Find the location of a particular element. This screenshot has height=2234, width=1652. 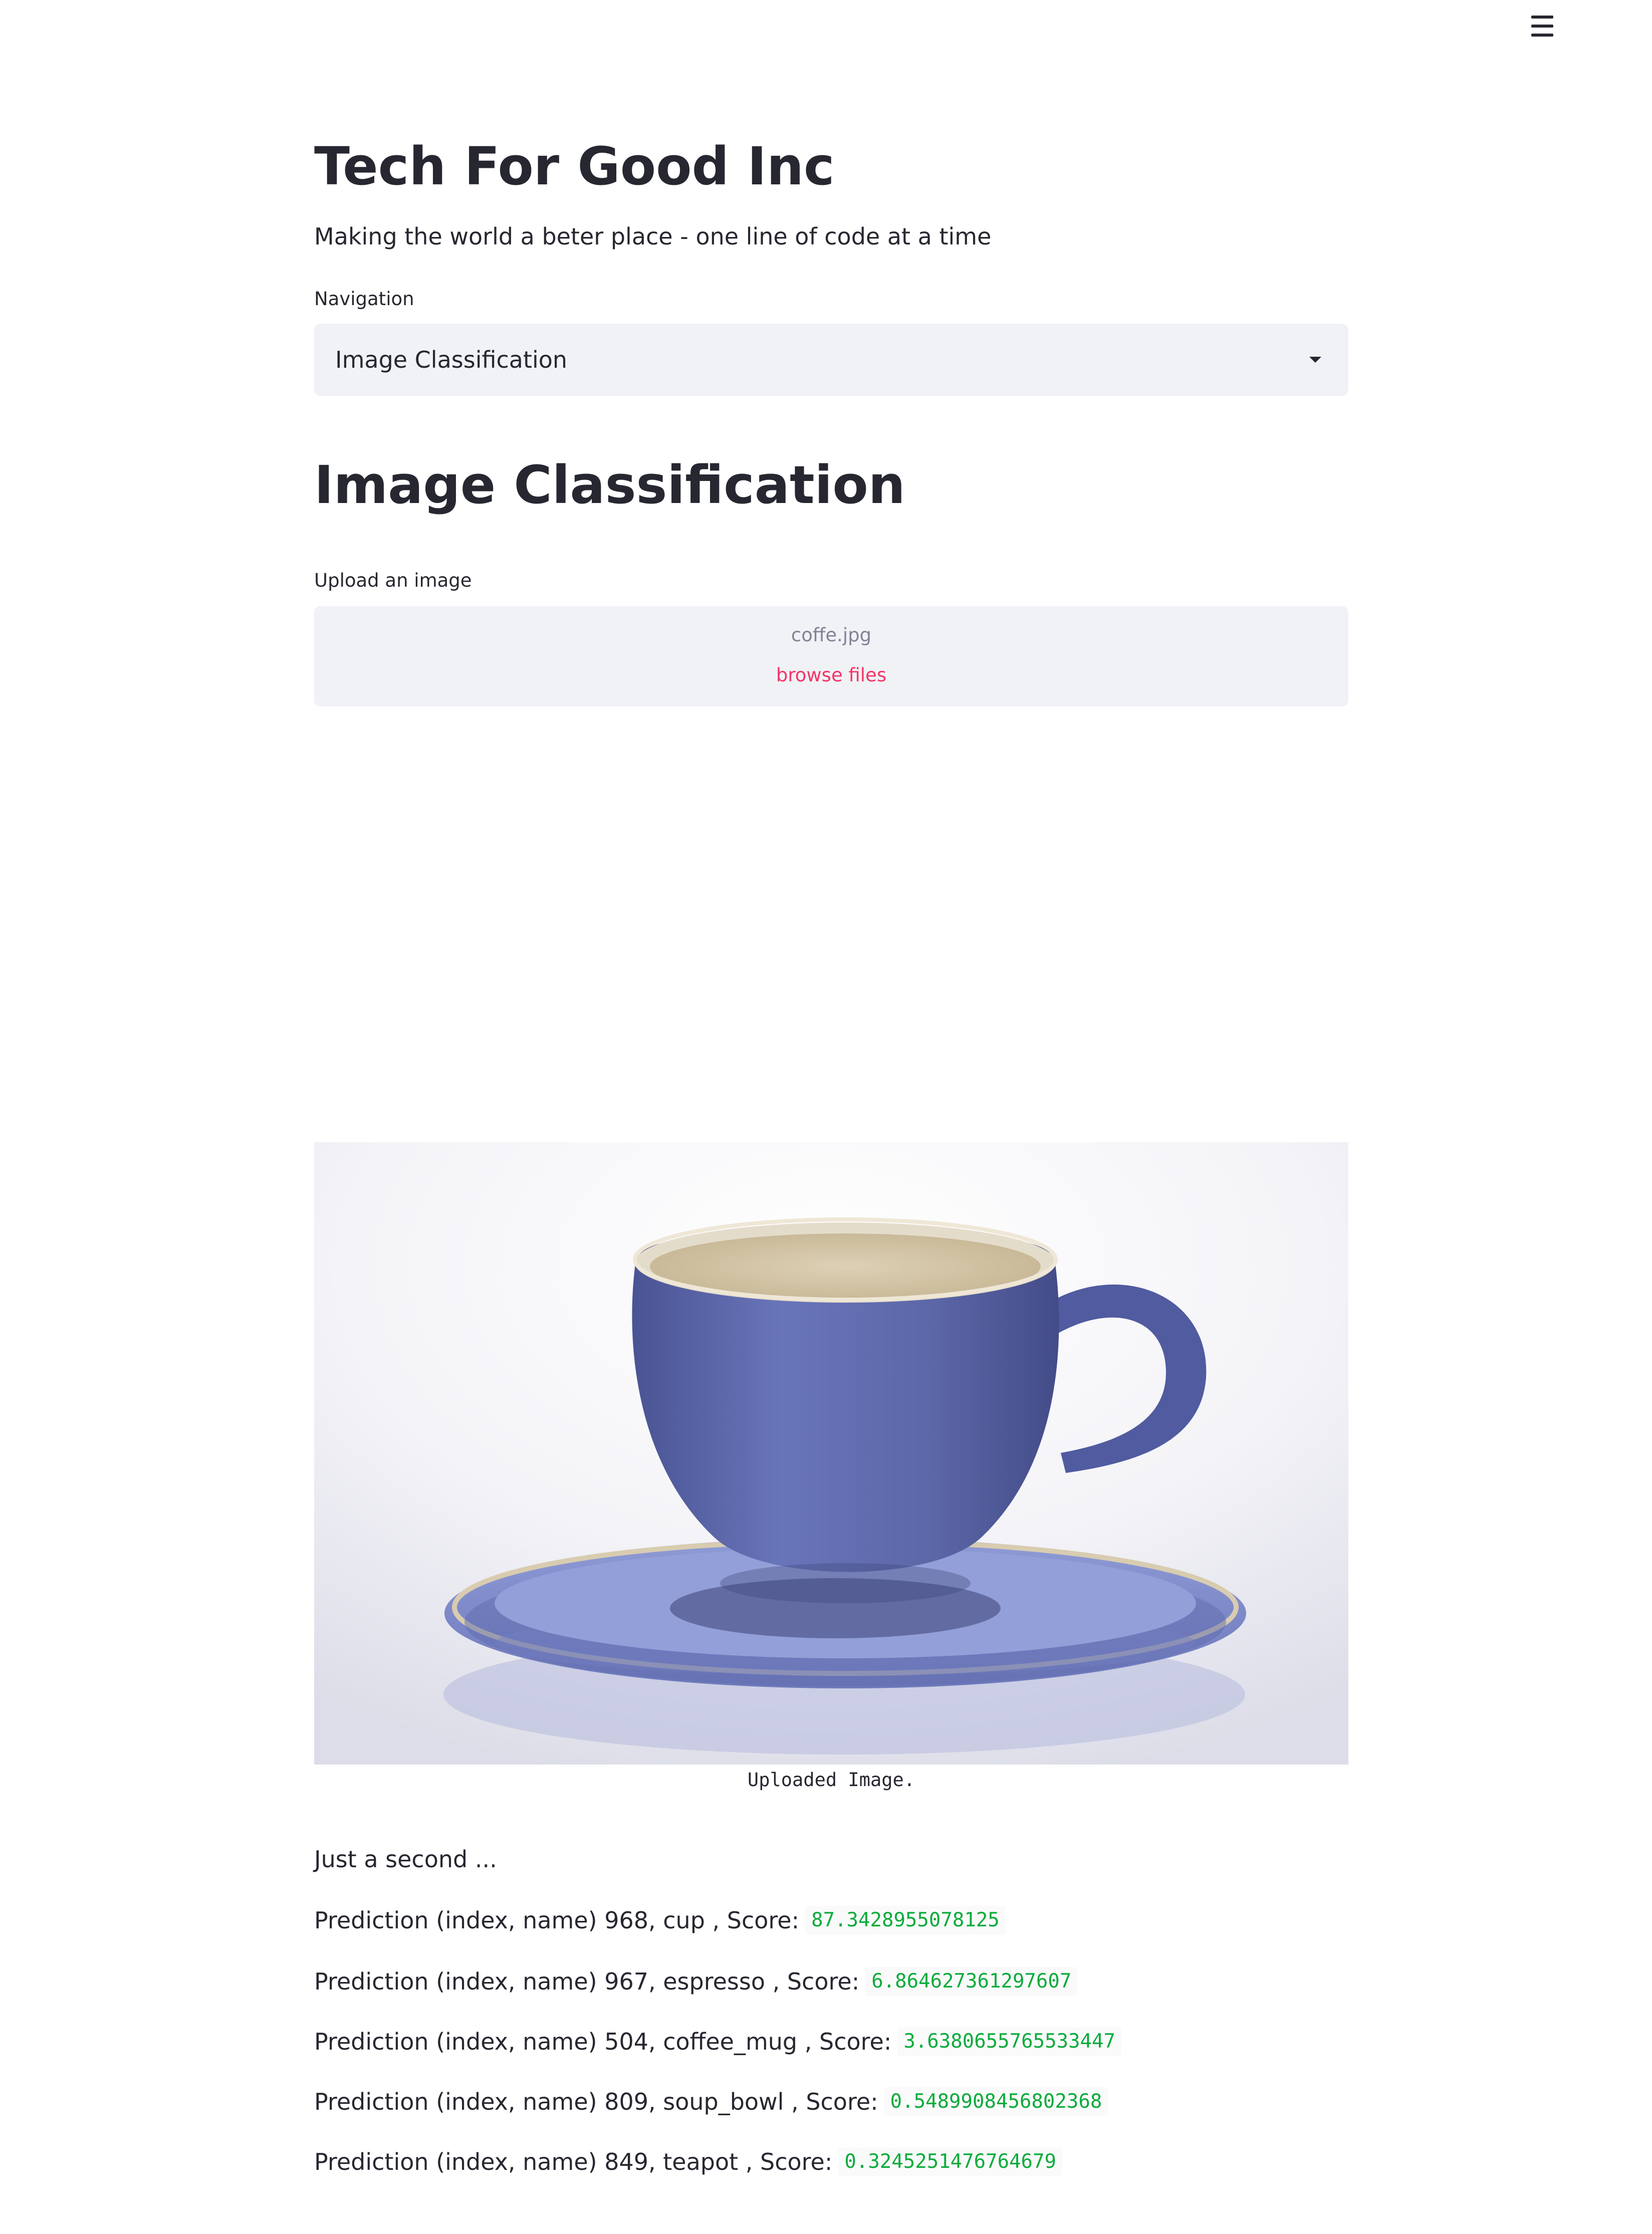

app-title: Tech For Good Inc is located at coordinates (574, 166).